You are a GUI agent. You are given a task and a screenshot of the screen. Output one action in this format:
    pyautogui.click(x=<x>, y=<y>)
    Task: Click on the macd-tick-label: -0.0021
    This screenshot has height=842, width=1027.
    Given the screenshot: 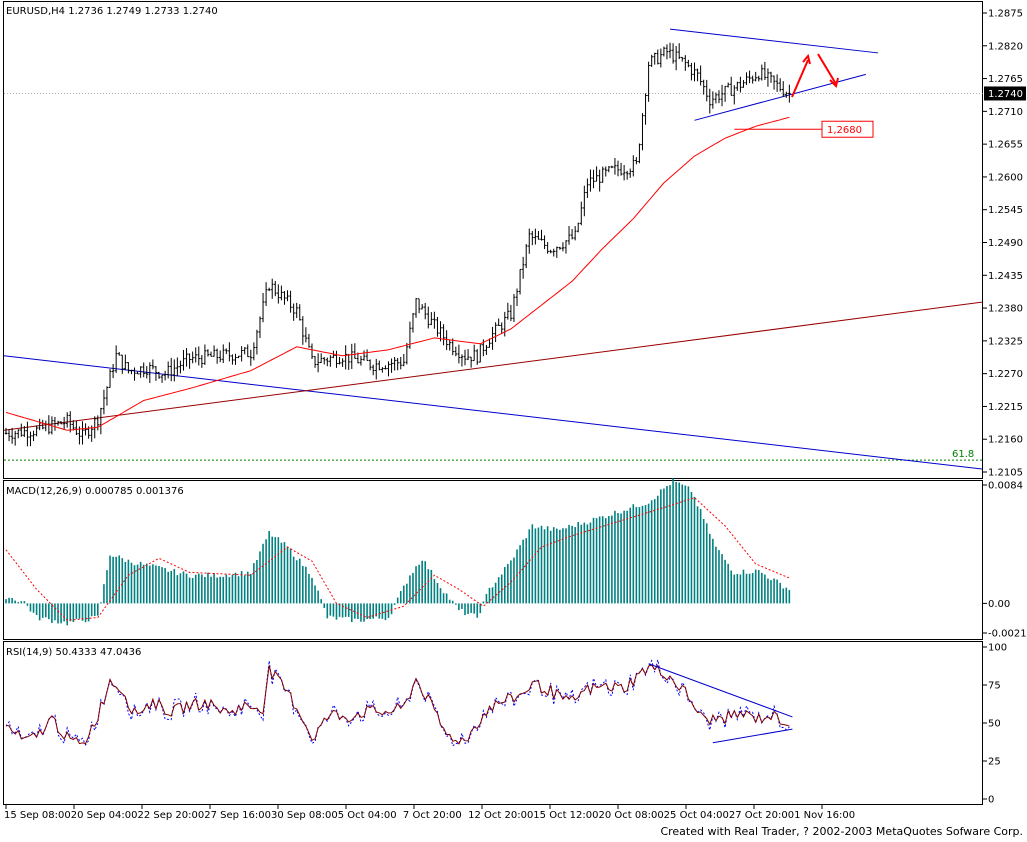 What is the action you would take?
    pyautogui.click(x=1007, y=634)
    